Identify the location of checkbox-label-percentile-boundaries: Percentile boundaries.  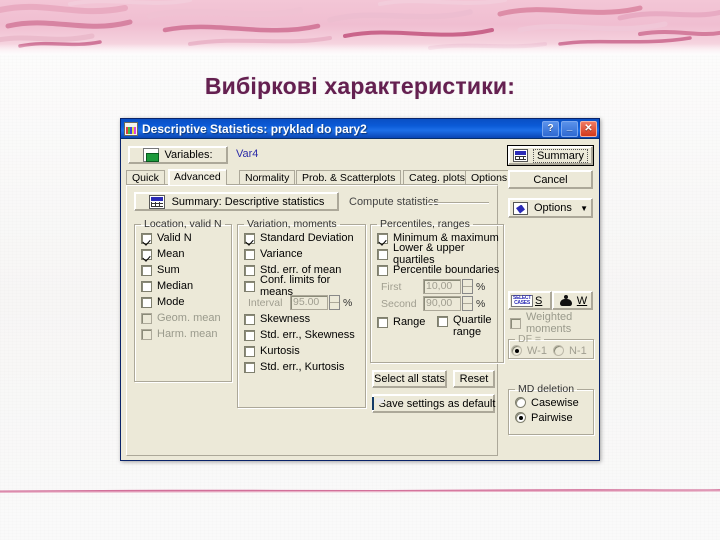
(446, 270).